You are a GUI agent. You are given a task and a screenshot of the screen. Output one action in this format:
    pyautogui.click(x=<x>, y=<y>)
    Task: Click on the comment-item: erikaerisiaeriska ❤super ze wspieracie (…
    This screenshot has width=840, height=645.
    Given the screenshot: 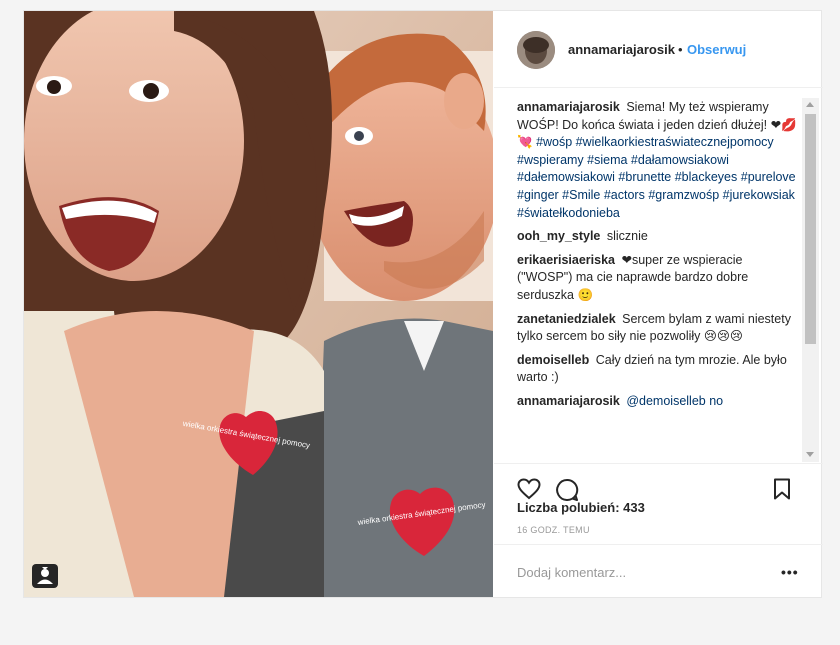 What is the action you would take?
    pyautogui.click(x=658, y=278)
    